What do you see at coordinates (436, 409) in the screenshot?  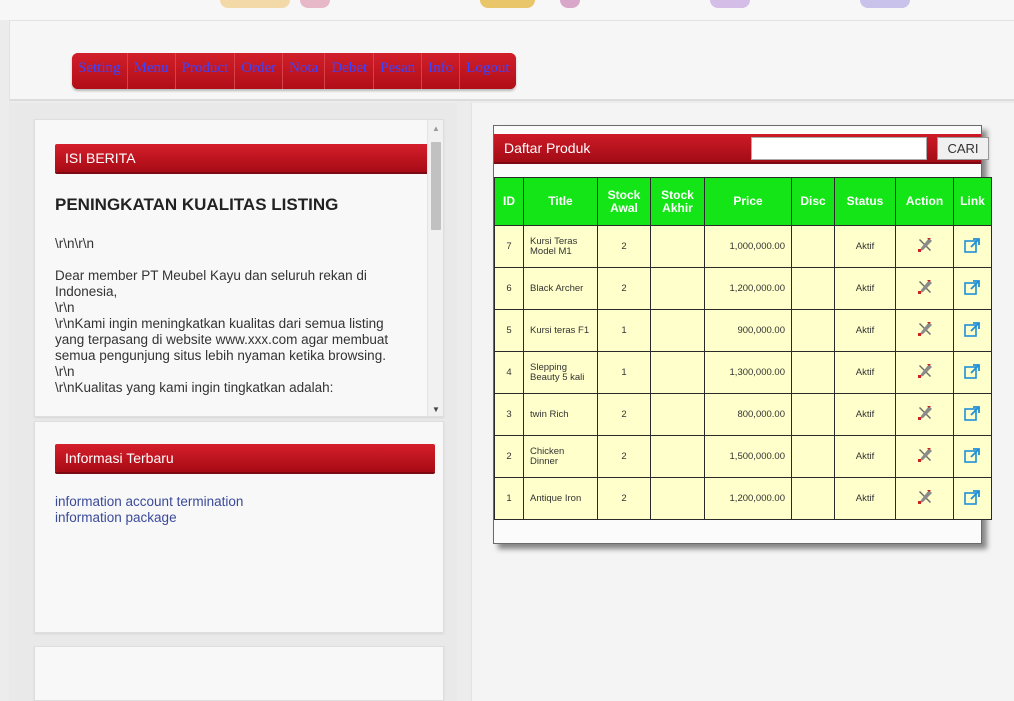 I see `scroll-down-arrow-icon: ▼` at bounding box center [436, 409].